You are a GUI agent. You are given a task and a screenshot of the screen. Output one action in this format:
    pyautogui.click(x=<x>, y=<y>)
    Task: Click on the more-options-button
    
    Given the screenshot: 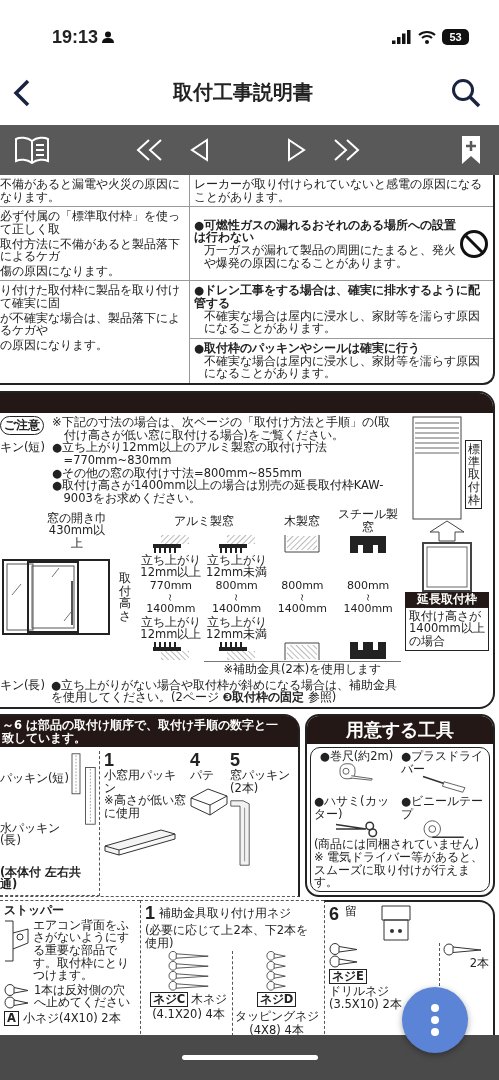 What is the action you would take?
    pyautogui.click(x=435, y=1020)
    